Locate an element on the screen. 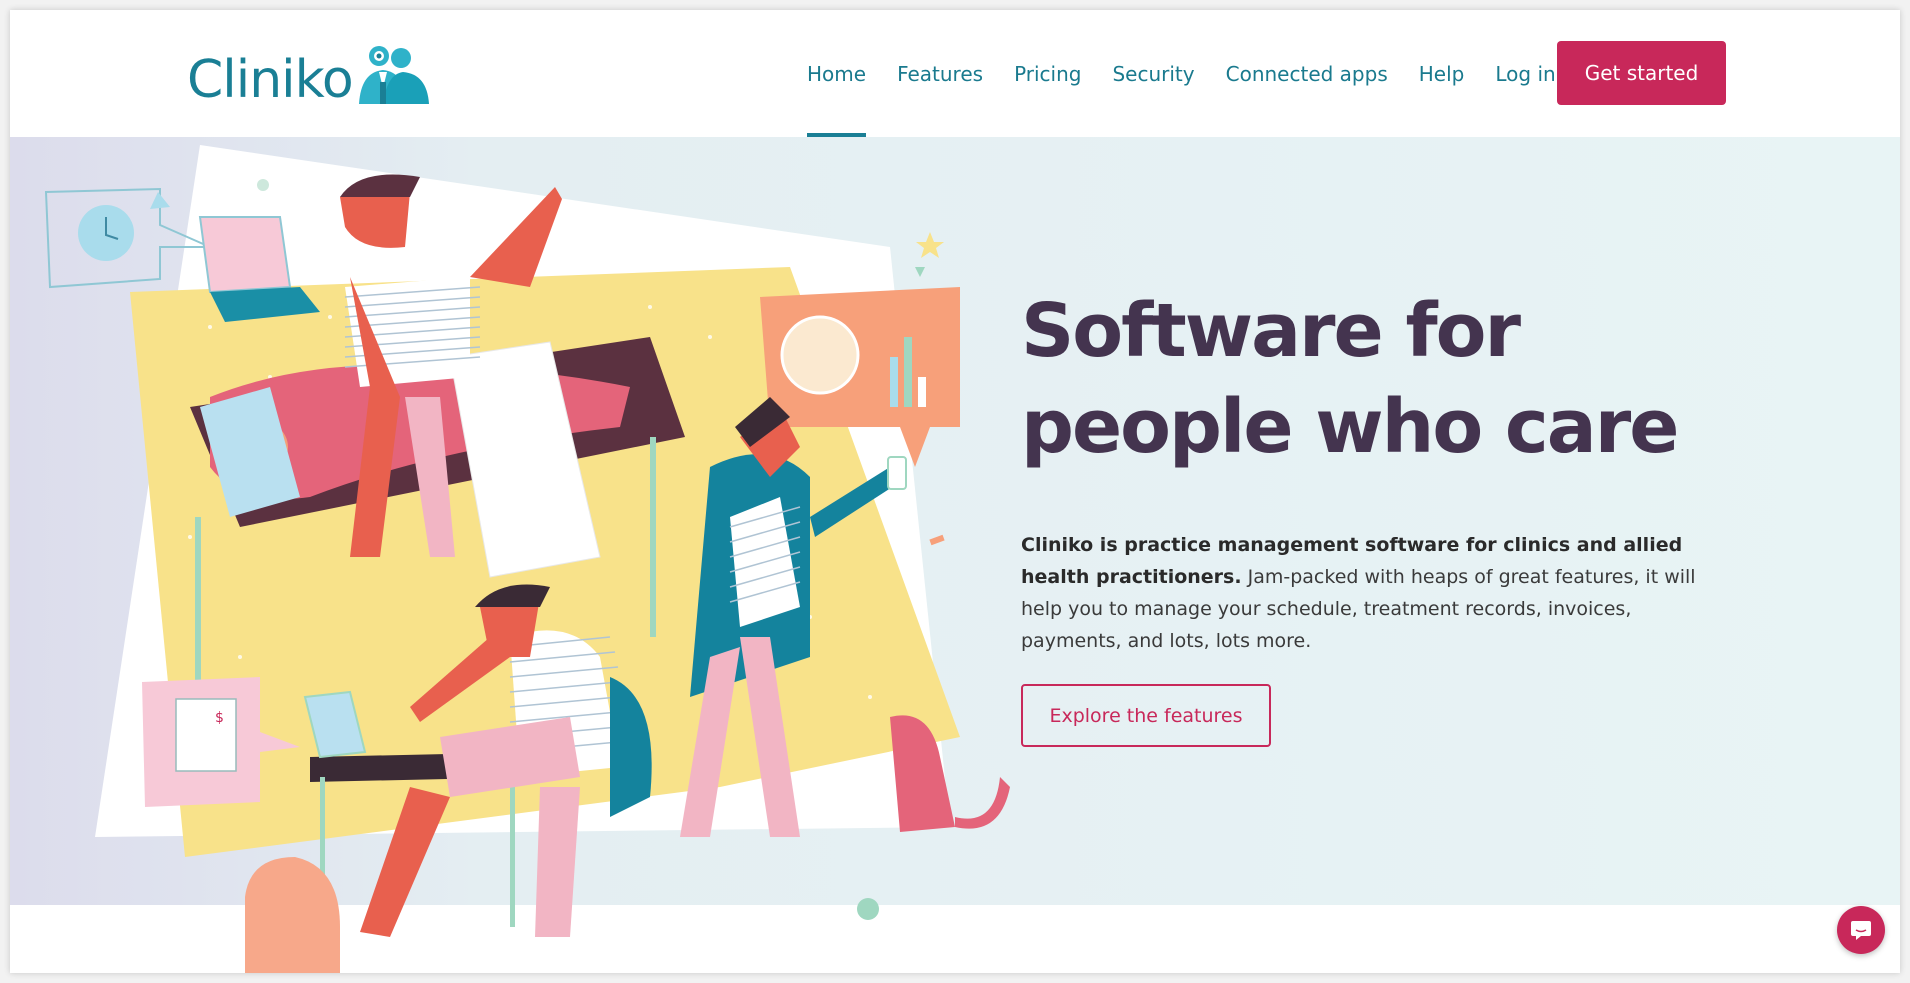 This screenshot has height=983, width=1910. chat-bubble-icon is located at coordinates (1861, 930).